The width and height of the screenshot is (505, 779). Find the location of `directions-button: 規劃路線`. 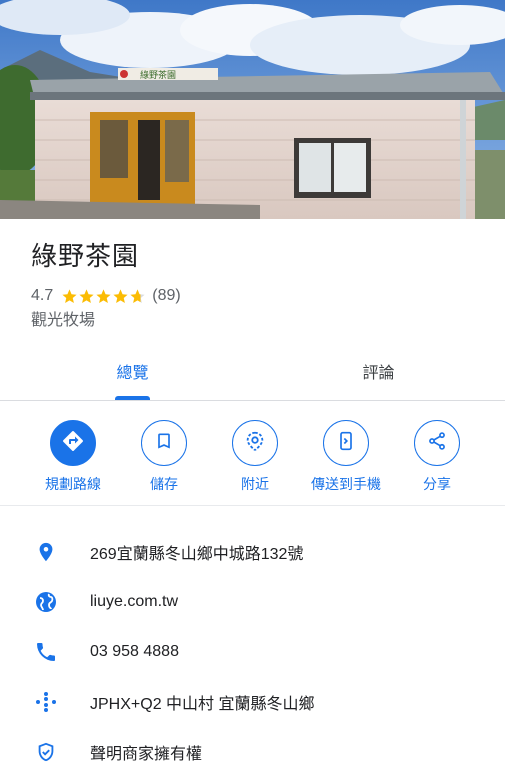

directions-button: 規劃路線 is located at coordinates (73, 457).